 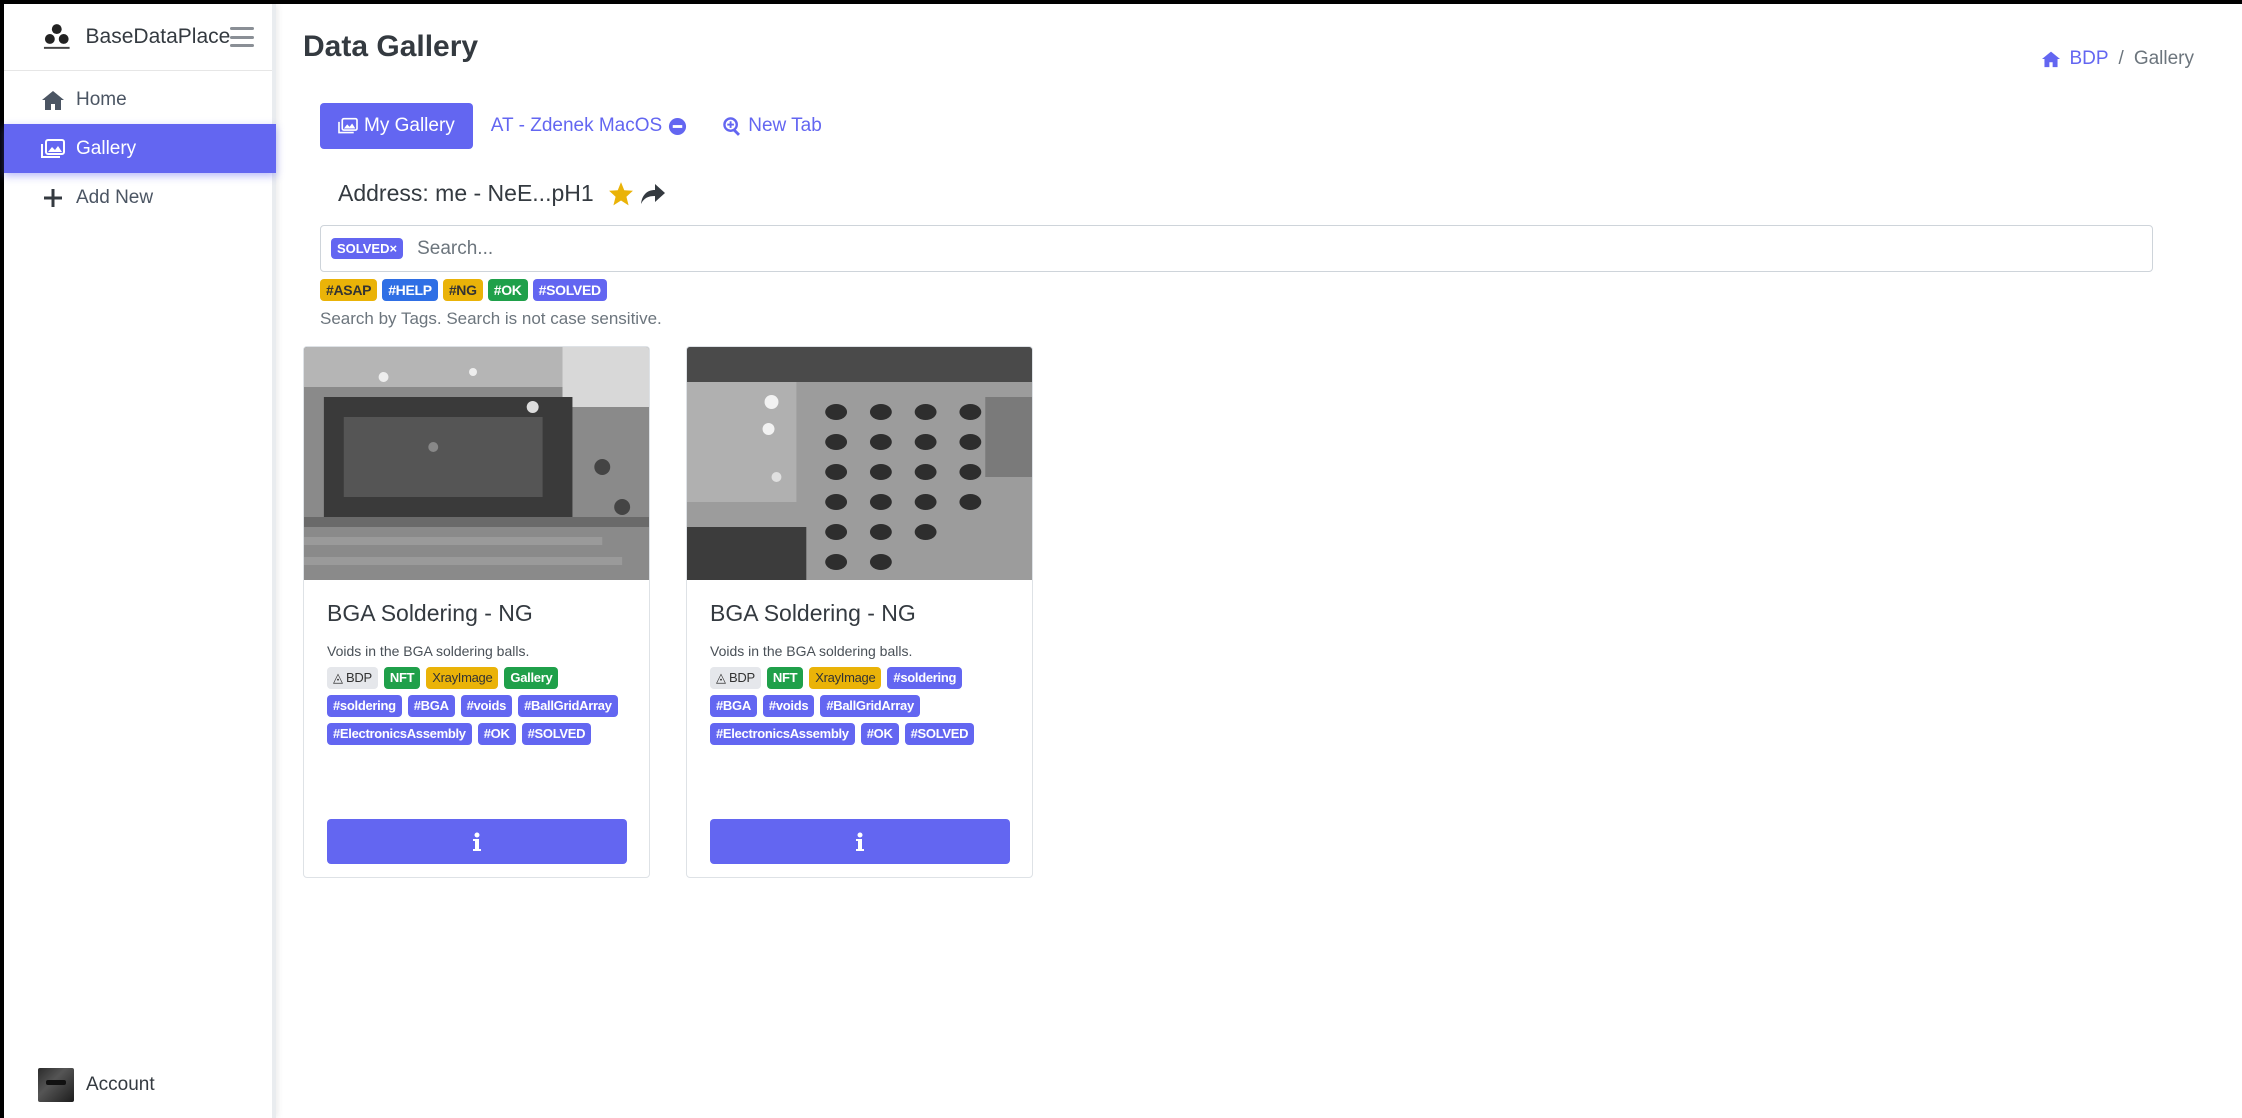 What do you see at coordinates (115, 197) in the screenshot?
I see `sidebar-item-label: Add New` at bounding box center [115, 197].